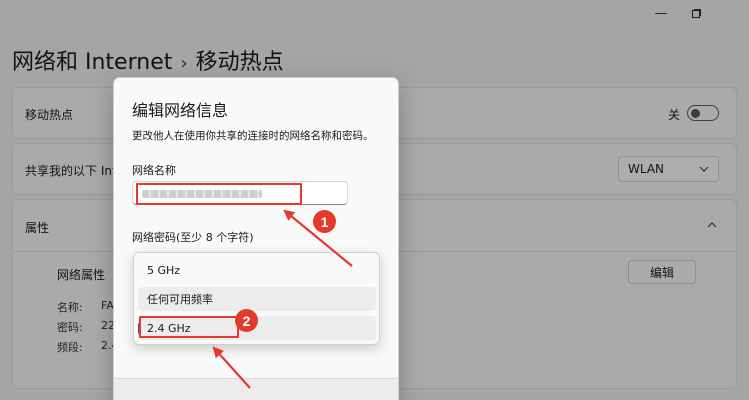 The width and height of the screenshot is (749, 400). Describe the element at coordinates (282, 299) in the screenshot. I see `annotation-arrows` at that location.